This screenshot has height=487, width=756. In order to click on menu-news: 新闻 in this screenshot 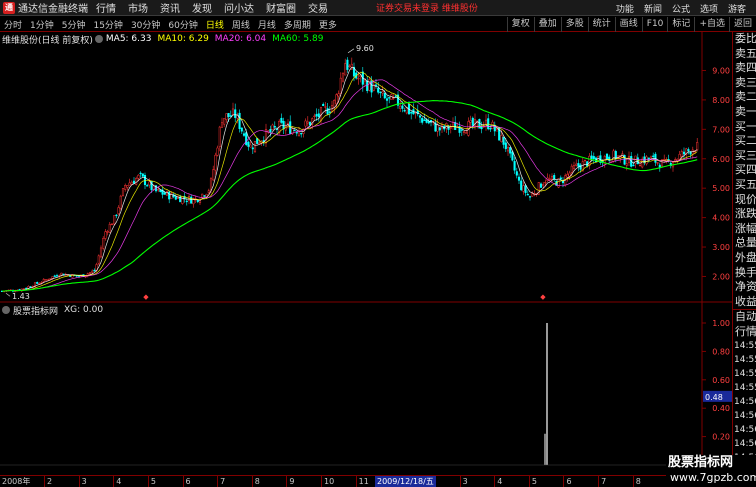, I will do `click(653, 8)`.